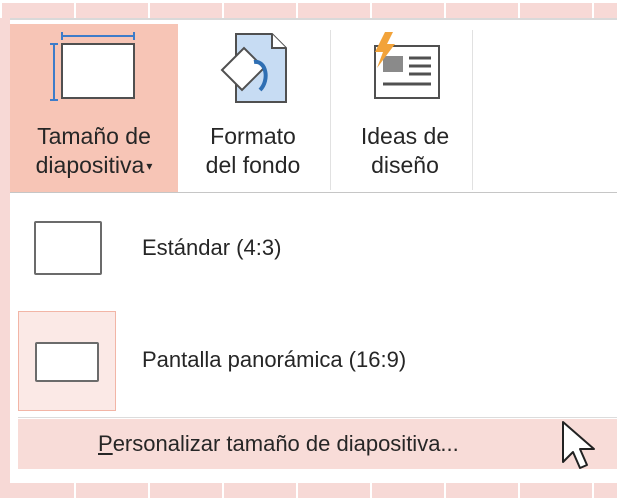 Image resolution: width=617 pixels, height=498 pixels. What do you see at coordinates (212, 247) in the screenshot?
I see `menu-item-standard-label: Estándar (4:3)` at bounding box center [212, 247].